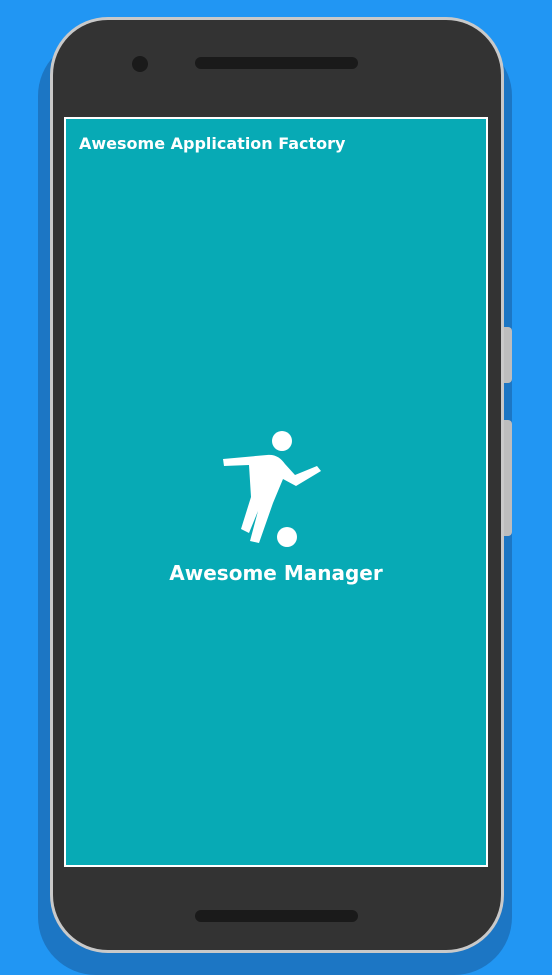  What do you see at coordinates (212, 143) in the screenshot?
I see `app-title: Awesome Application Factory` at bounding box center [212, 143].